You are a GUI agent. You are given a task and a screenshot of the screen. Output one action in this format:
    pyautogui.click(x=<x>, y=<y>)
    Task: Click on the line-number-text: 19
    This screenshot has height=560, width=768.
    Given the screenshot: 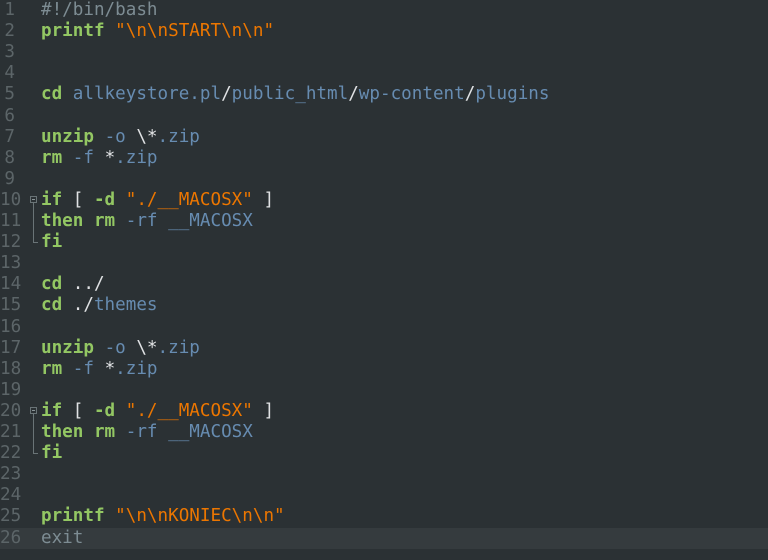 What is the action you would take?
    pyautogui.click(x=11, y=389)
    